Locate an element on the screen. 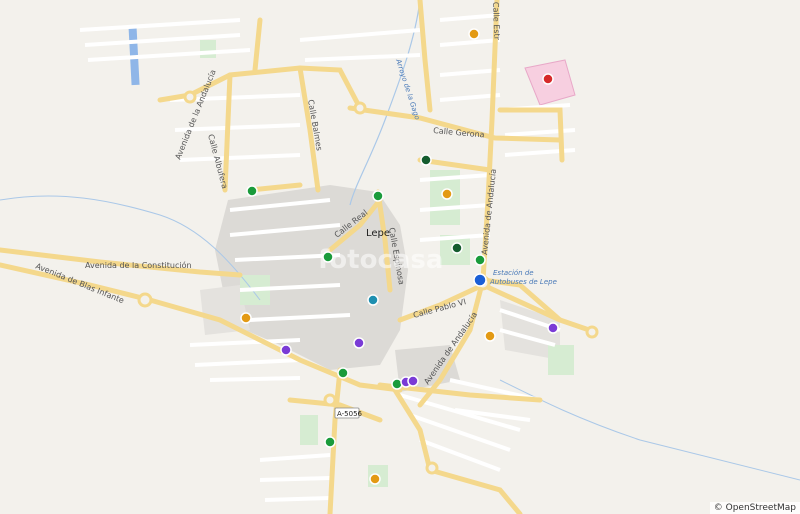 This screenshot has height=514, width=800. marker-teal is located at coordinates (373, 300).